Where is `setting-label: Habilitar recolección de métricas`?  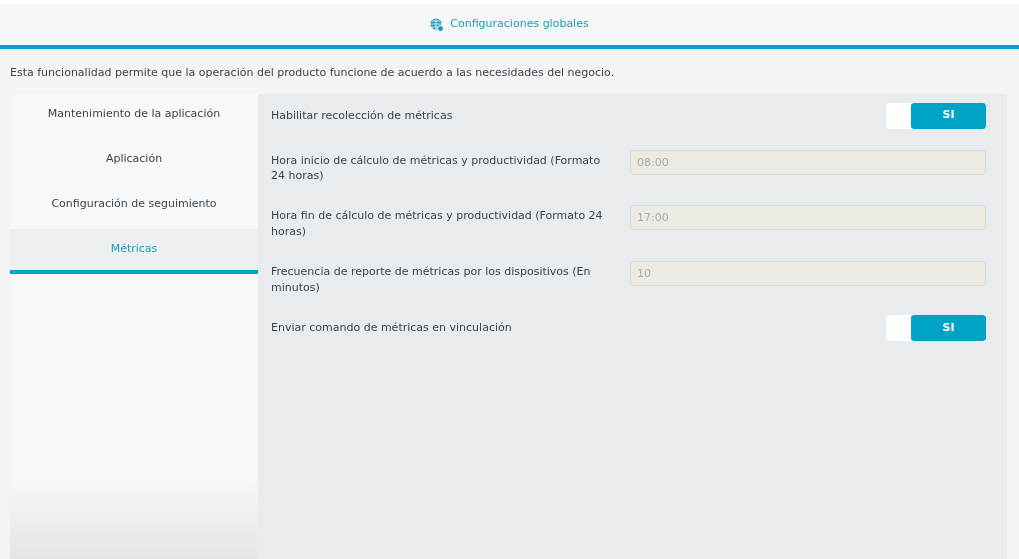 setting-label: Habilitar recolección de métricas is located at coordinates (362, 115).